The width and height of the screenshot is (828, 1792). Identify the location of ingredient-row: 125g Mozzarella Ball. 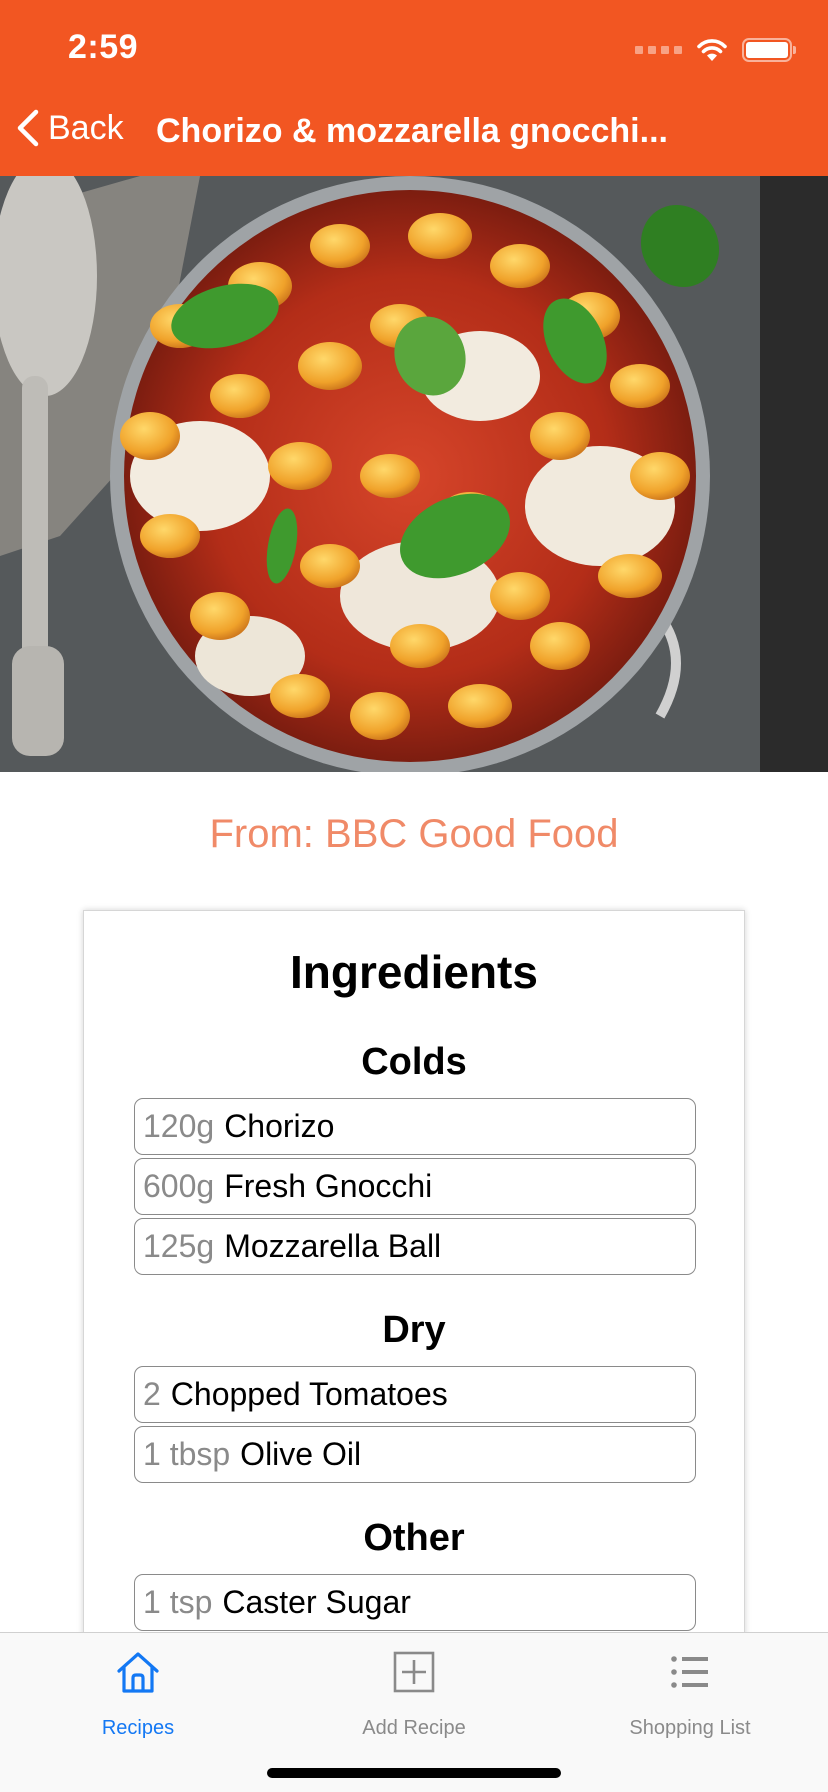
(415, 1246).